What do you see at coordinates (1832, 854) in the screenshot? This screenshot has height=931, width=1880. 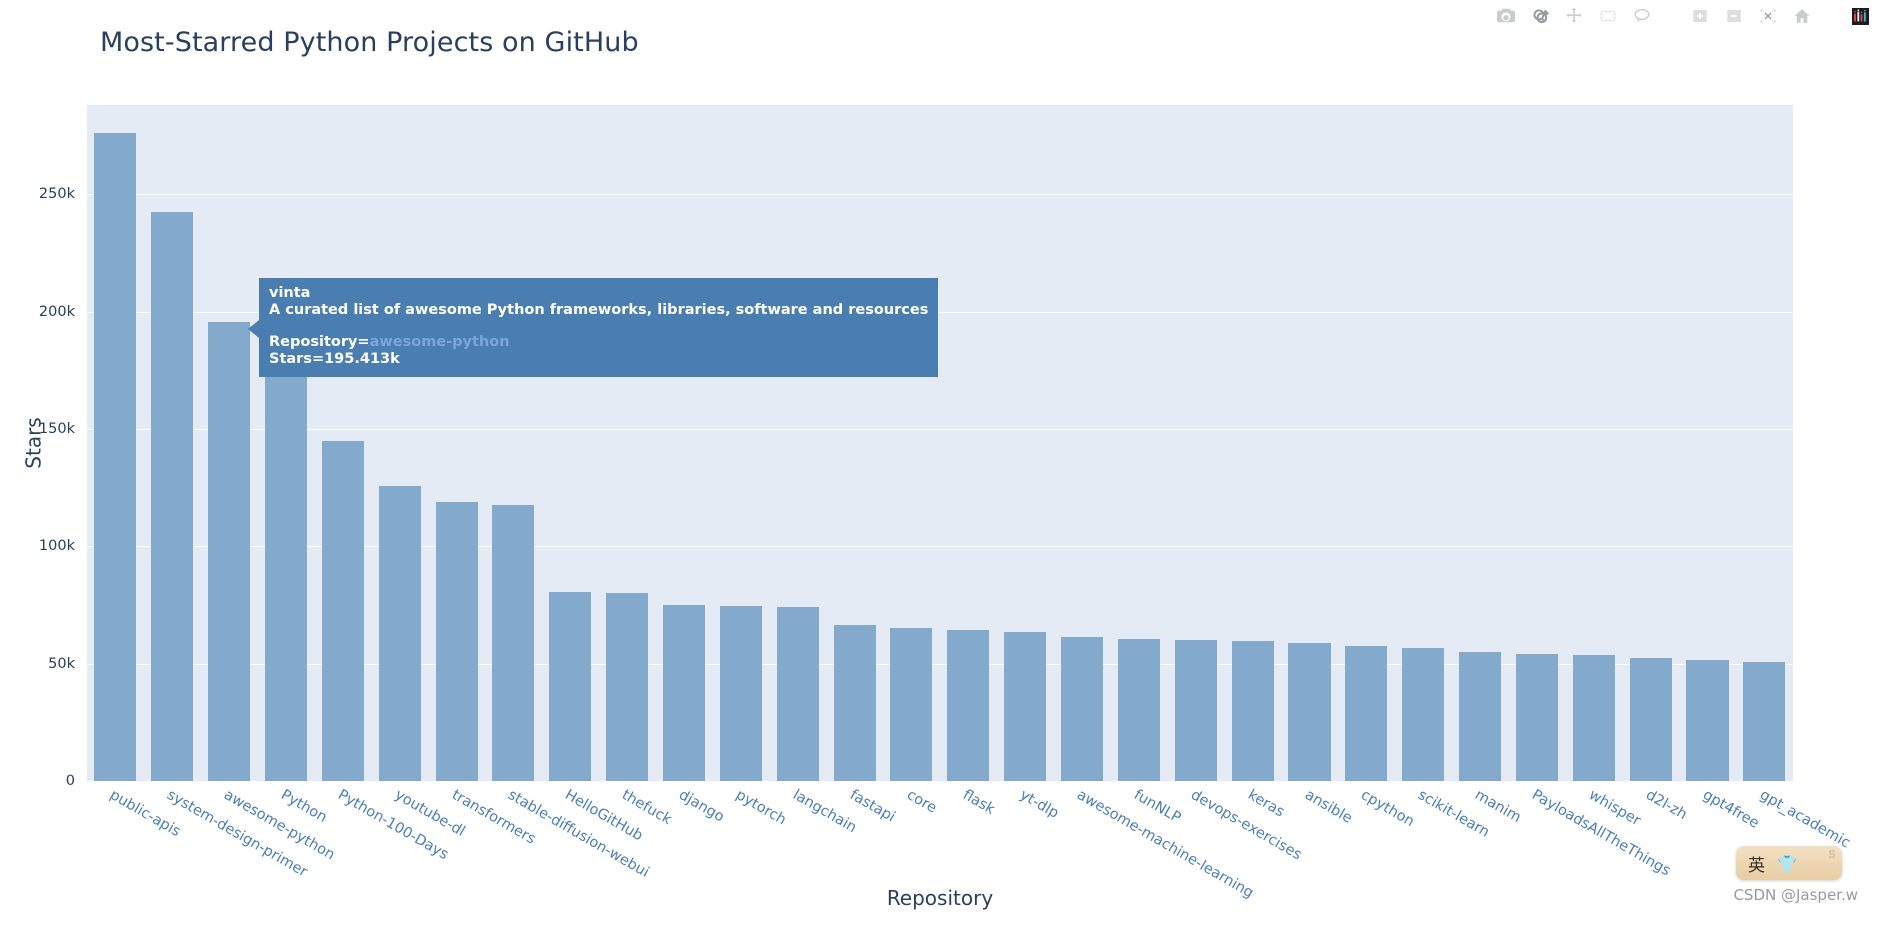 I see `ime-brand-icon: S` at bounding box center [1832, 854].